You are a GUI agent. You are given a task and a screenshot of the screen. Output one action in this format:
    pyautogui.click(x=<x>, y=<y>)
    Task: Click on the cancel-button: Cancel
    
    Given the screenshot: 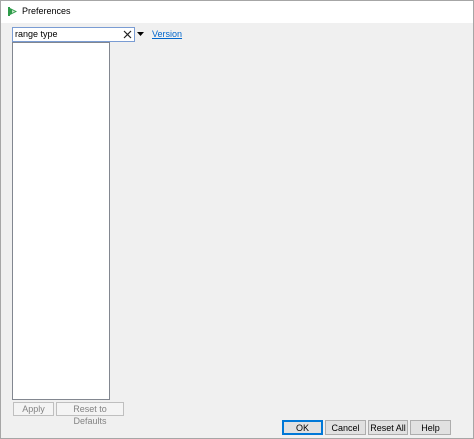 What is the action you would take?
    pyautogui.click(x=345, y=427)
    